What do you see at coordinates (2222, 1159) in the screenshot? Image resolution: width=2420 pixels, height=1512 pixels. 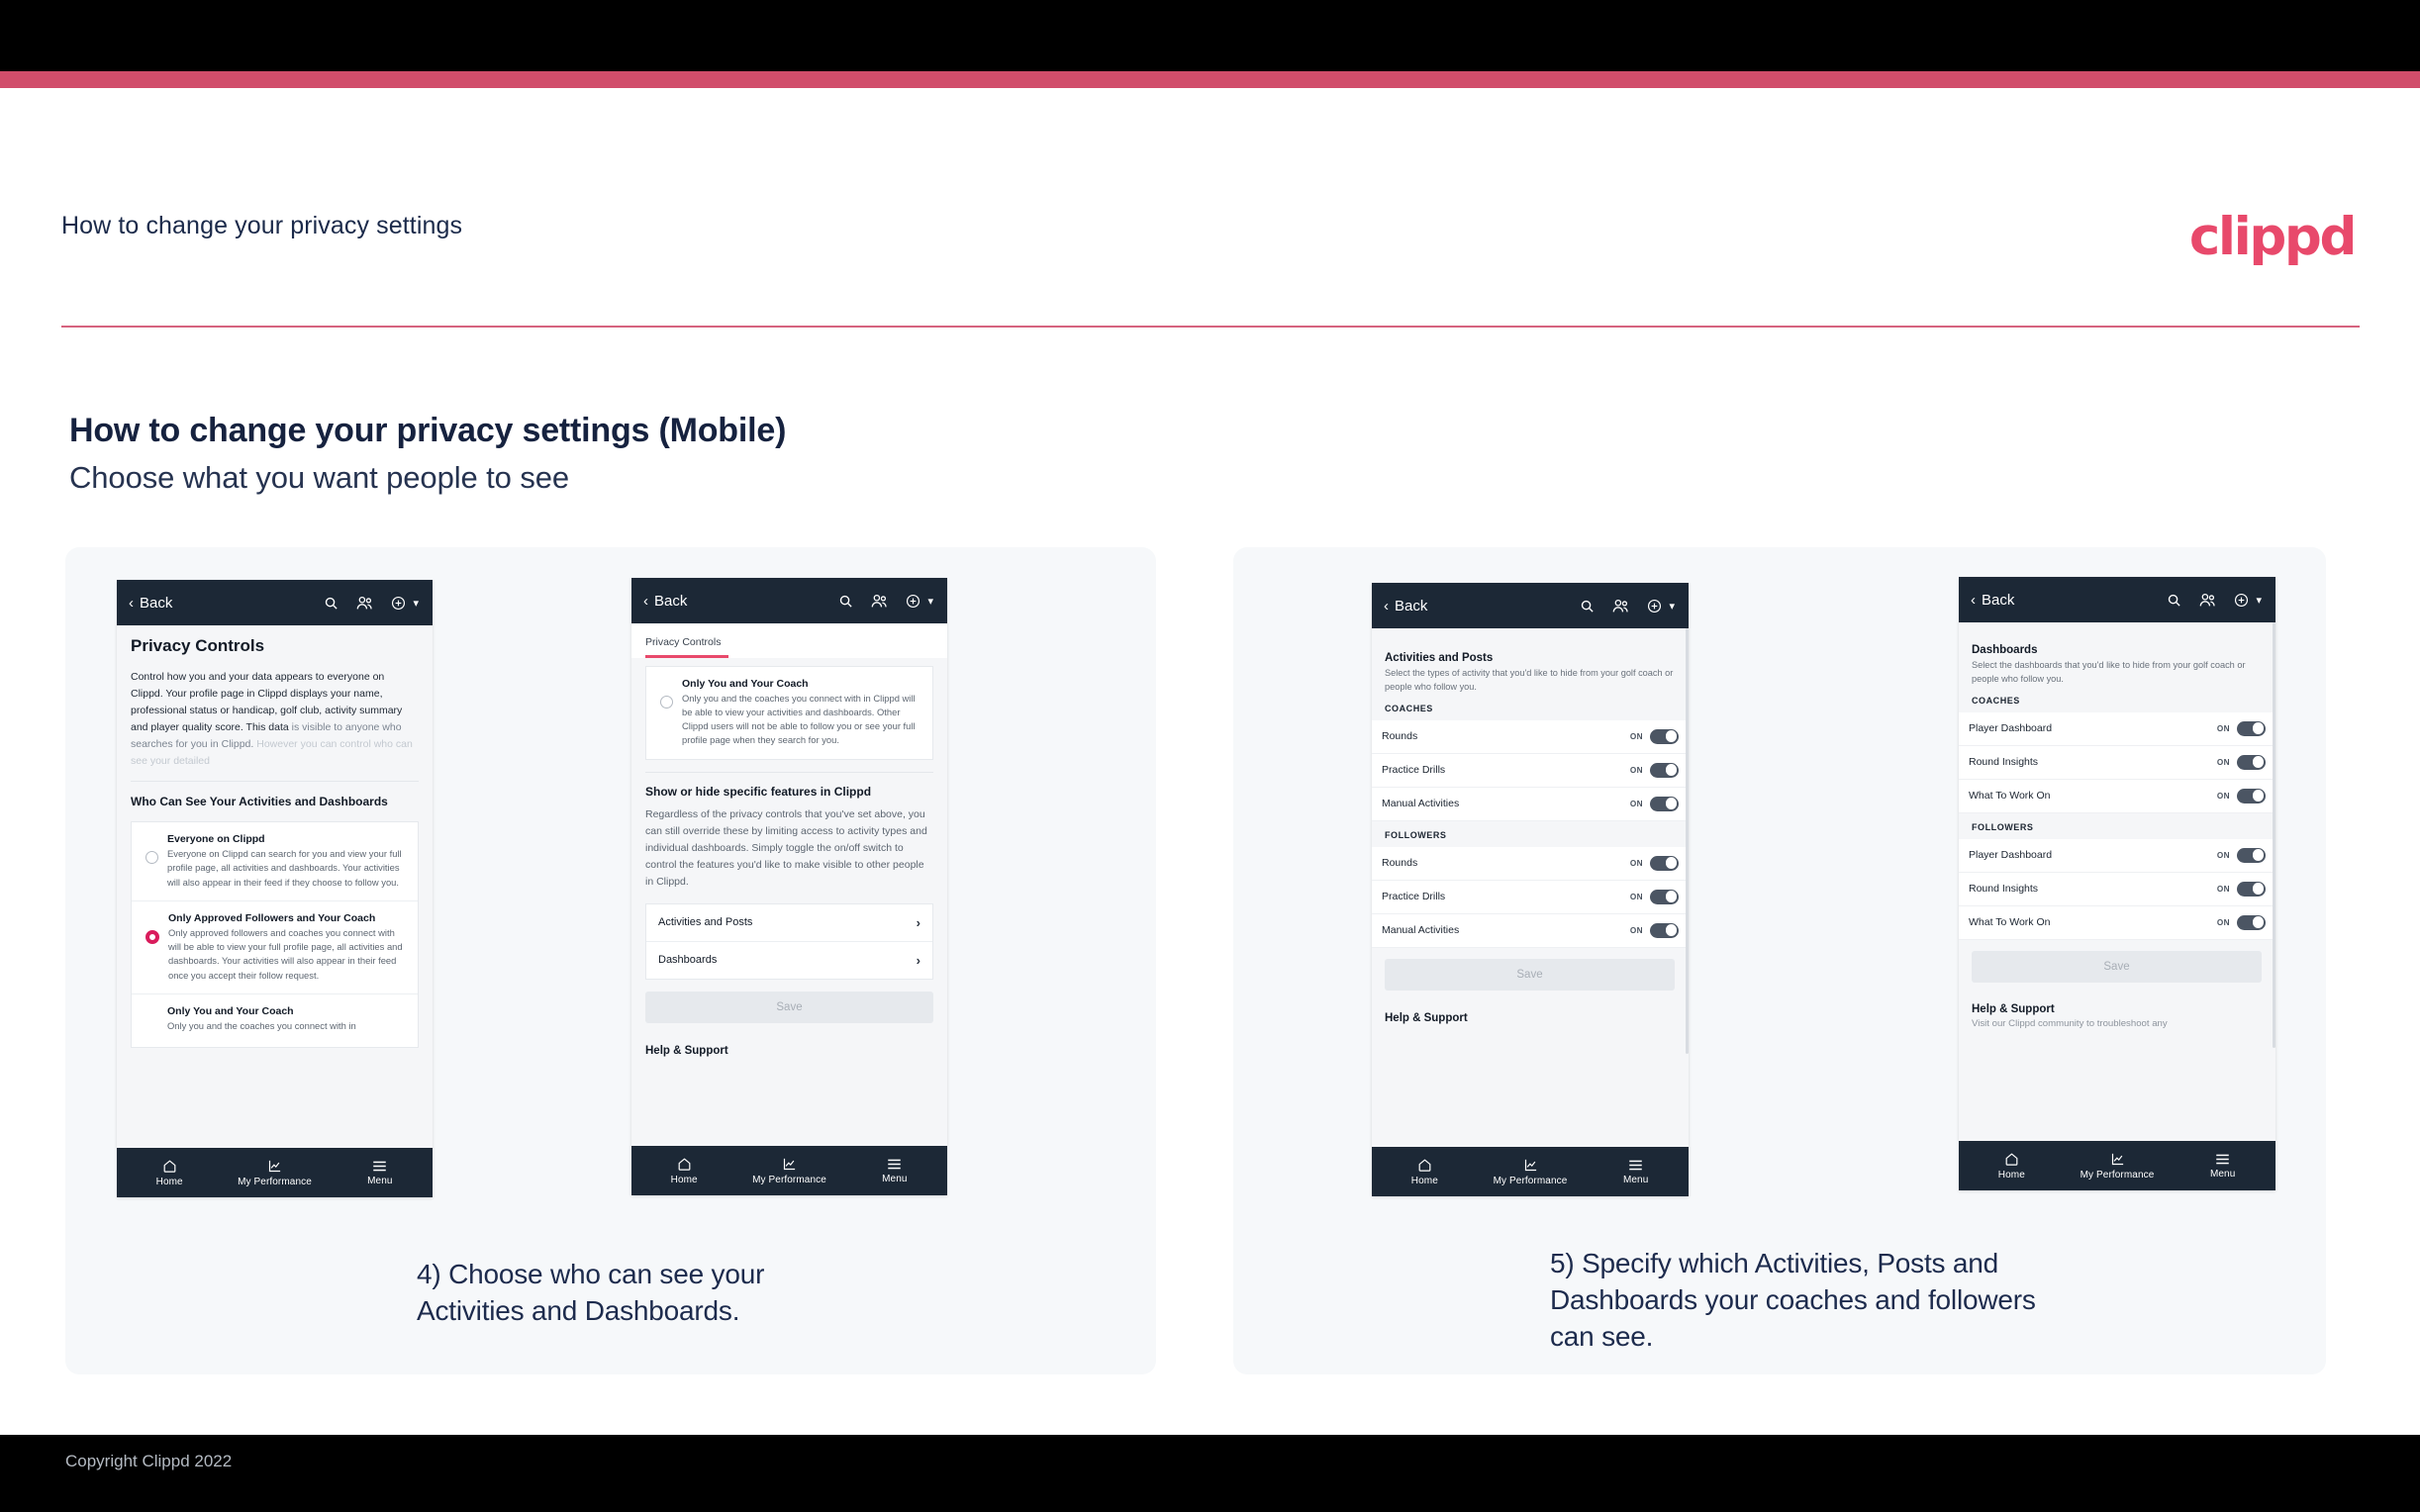 I see `hamburger-icon` at bounding box center [2222, 1159].